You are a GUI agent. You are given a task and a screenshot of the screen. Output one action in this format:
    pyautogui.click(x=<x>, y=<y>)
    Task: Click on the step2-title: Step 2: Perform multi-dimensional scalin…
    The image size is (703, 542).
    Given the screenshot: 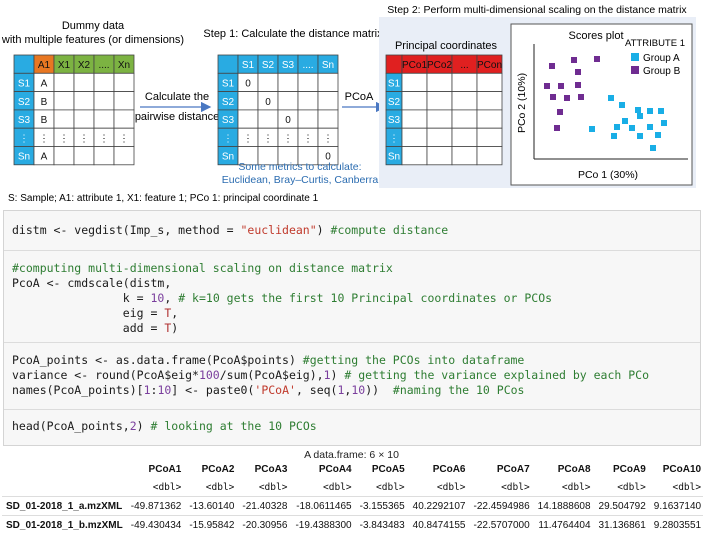 What is the action you would take?
    pyautogui.click(x=537, y=10)
    